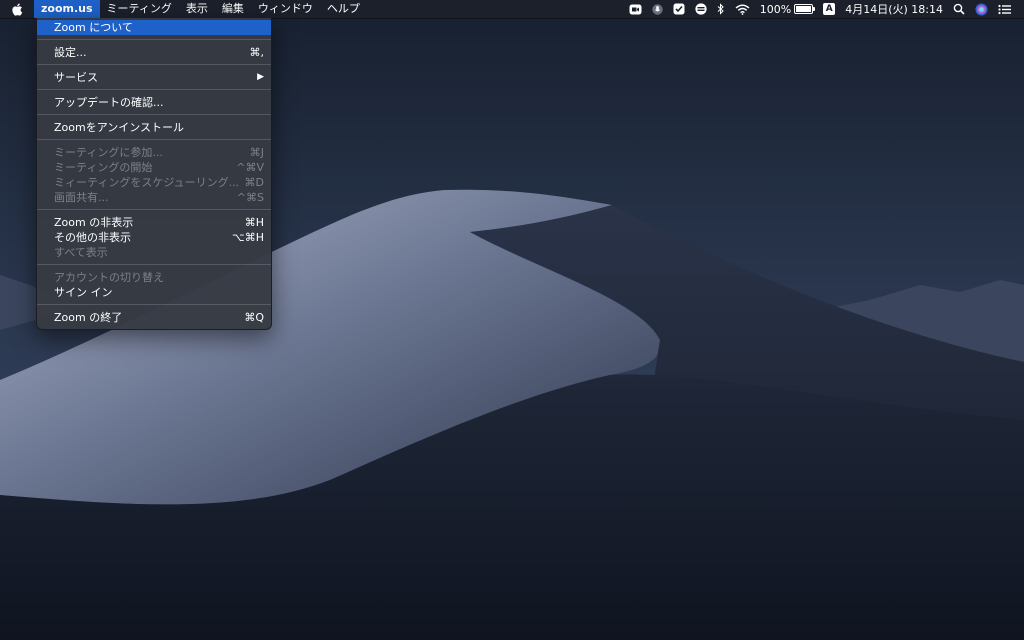 The width and height of the screenshot is (1024, 640). What do you see at coordinates (154, 167) in the screenshot?
I see `menu-item-5-1: ミーティングの開始 ^⌘V` at bounding box center [154, 167].